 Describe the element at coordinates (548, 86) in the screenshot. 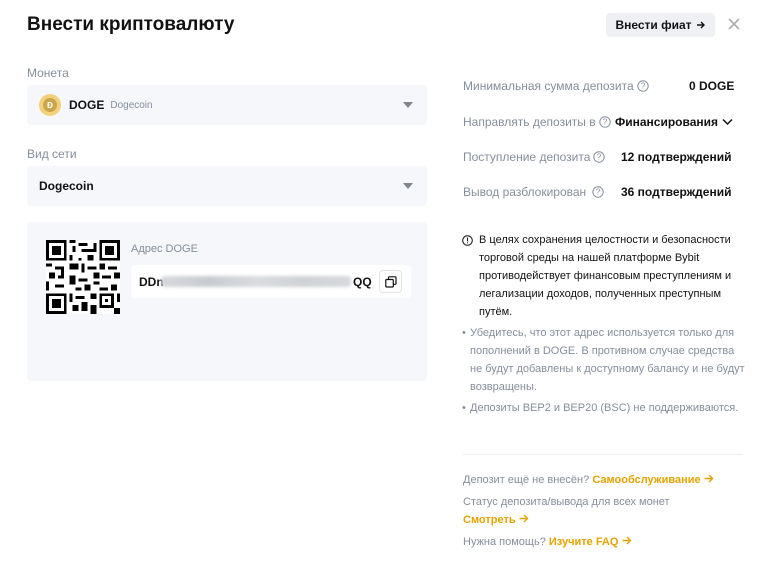

I see `min-deposit-label: Минимальная сумма депозита` at that location.